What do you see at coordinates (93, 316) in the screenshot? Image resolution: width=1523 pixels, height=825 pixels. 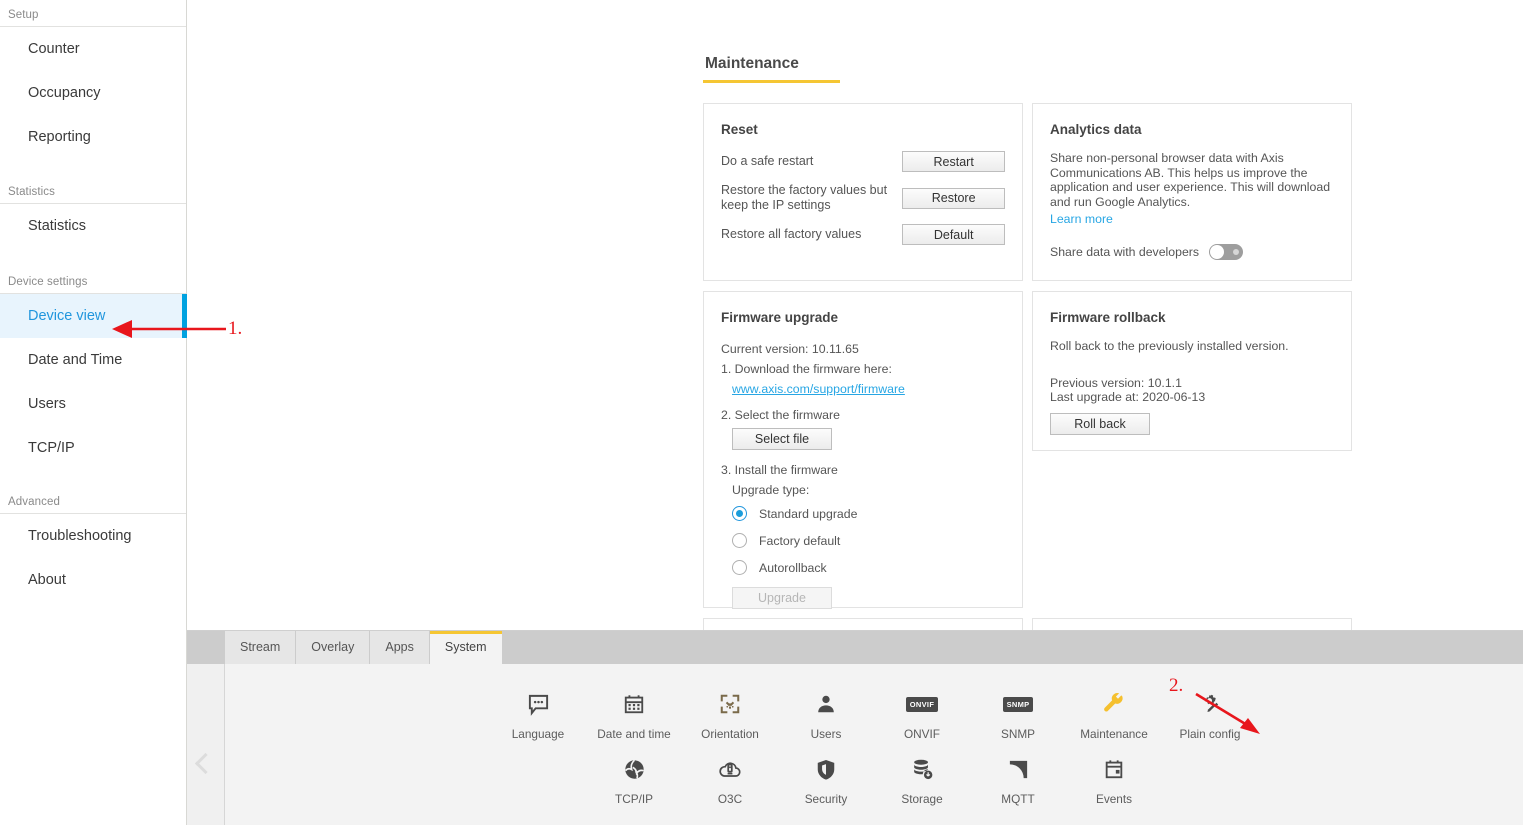 I see `sidebar-item-device-view: Device view` at bounding box center [93, 316].